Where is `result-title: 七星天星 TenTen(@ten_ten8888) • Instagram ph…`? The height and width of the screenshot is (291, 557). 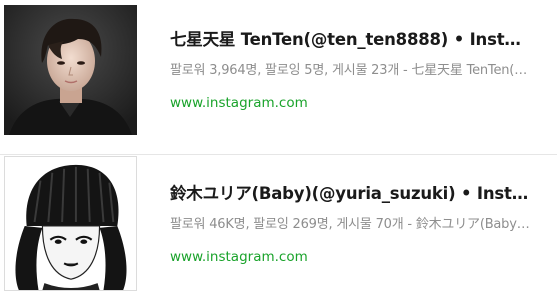 result-title: 七星天星 TenTen(@ten_ten8888) • Instagram ph… is located at coordinates (350, 40).